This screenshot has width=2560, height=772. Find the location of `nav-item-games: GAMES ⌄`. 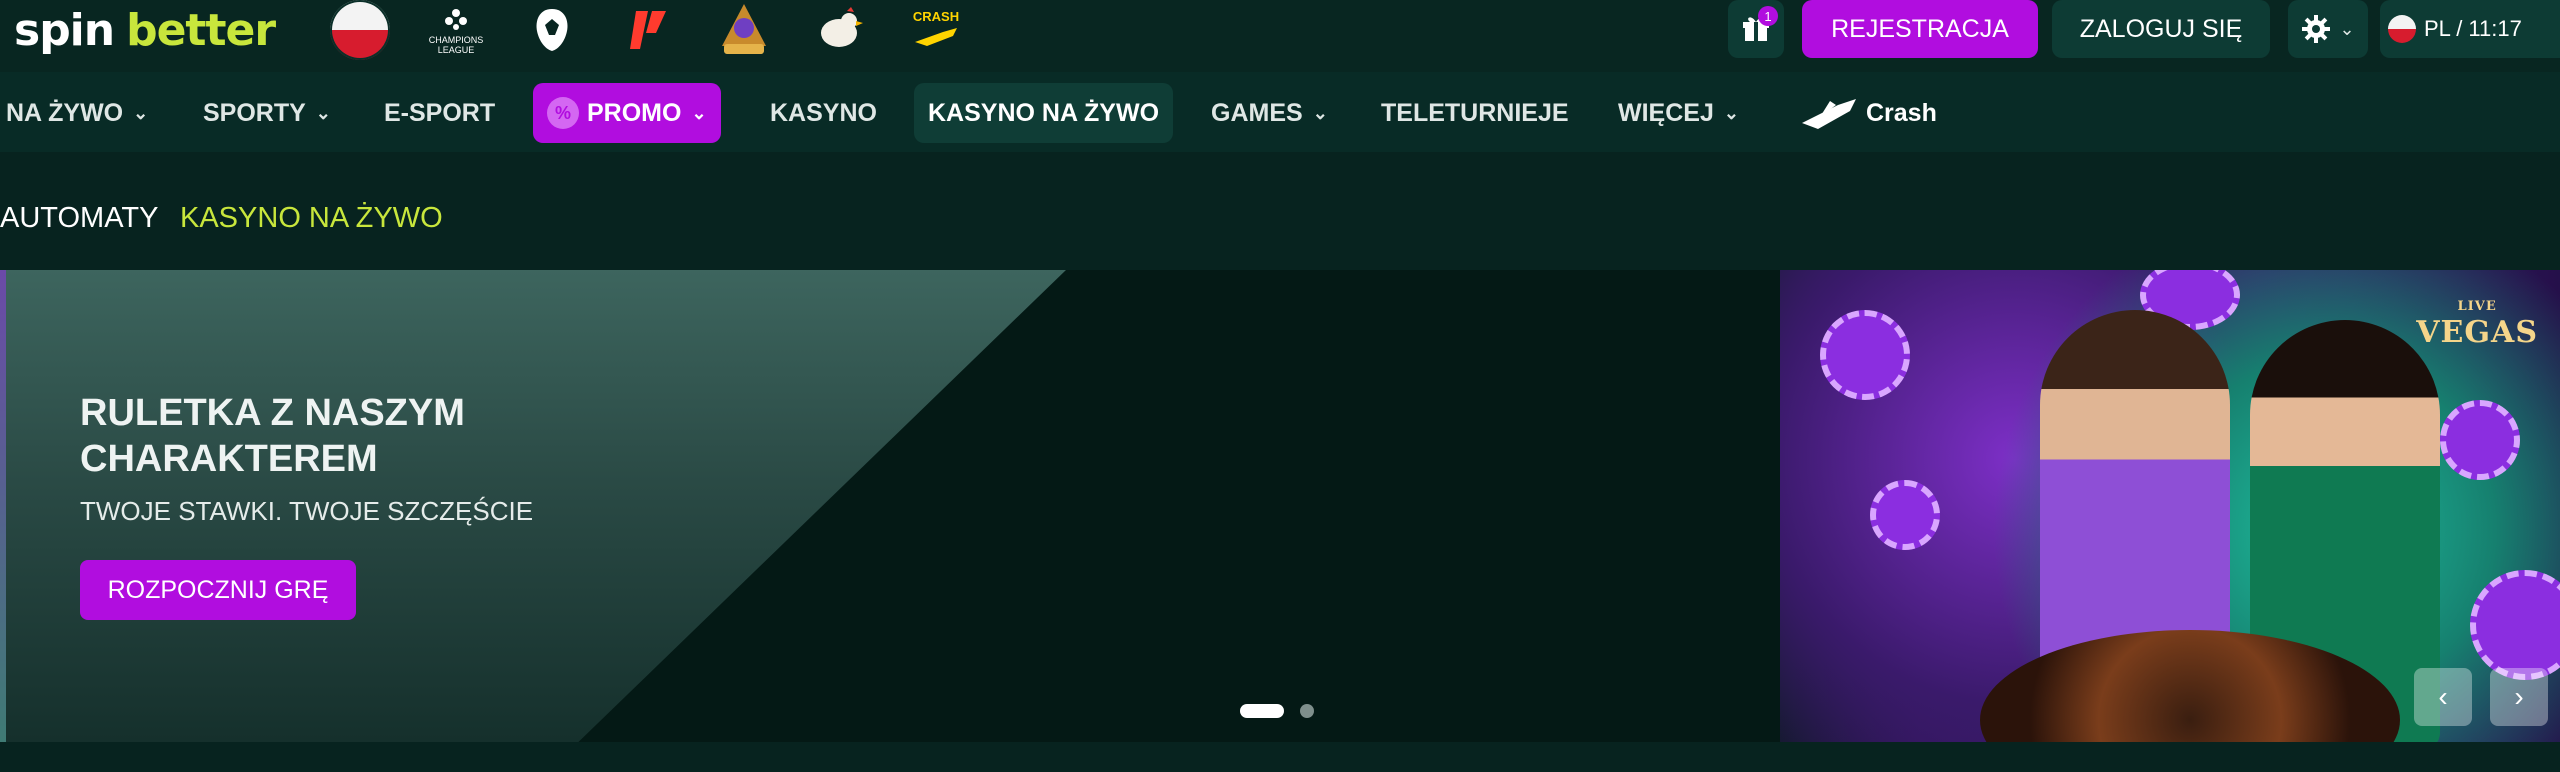

nav-item-games: GAMES ⌄ is located at coordinates (1269, 113).